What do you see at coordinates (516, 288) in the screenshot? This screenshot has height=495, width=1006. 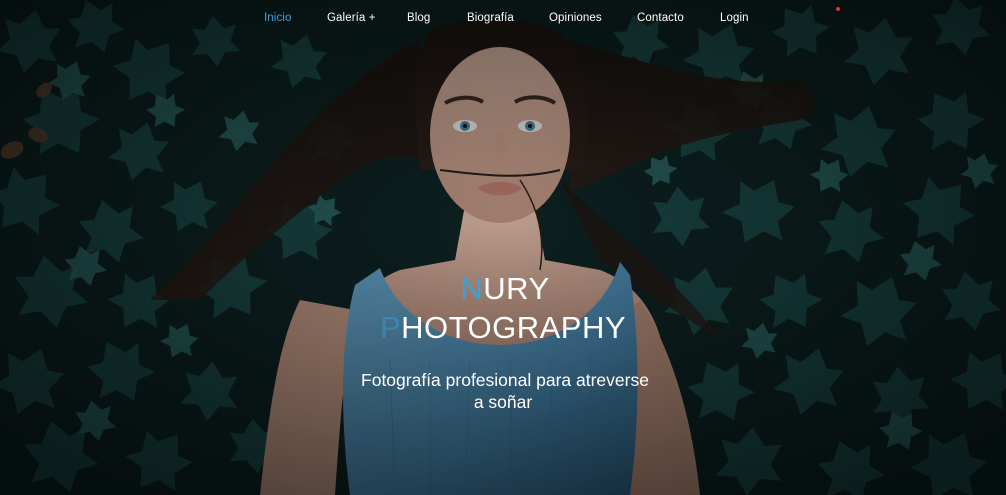 I see `title-rest-ury: URY` at bounding box center [516, 288].